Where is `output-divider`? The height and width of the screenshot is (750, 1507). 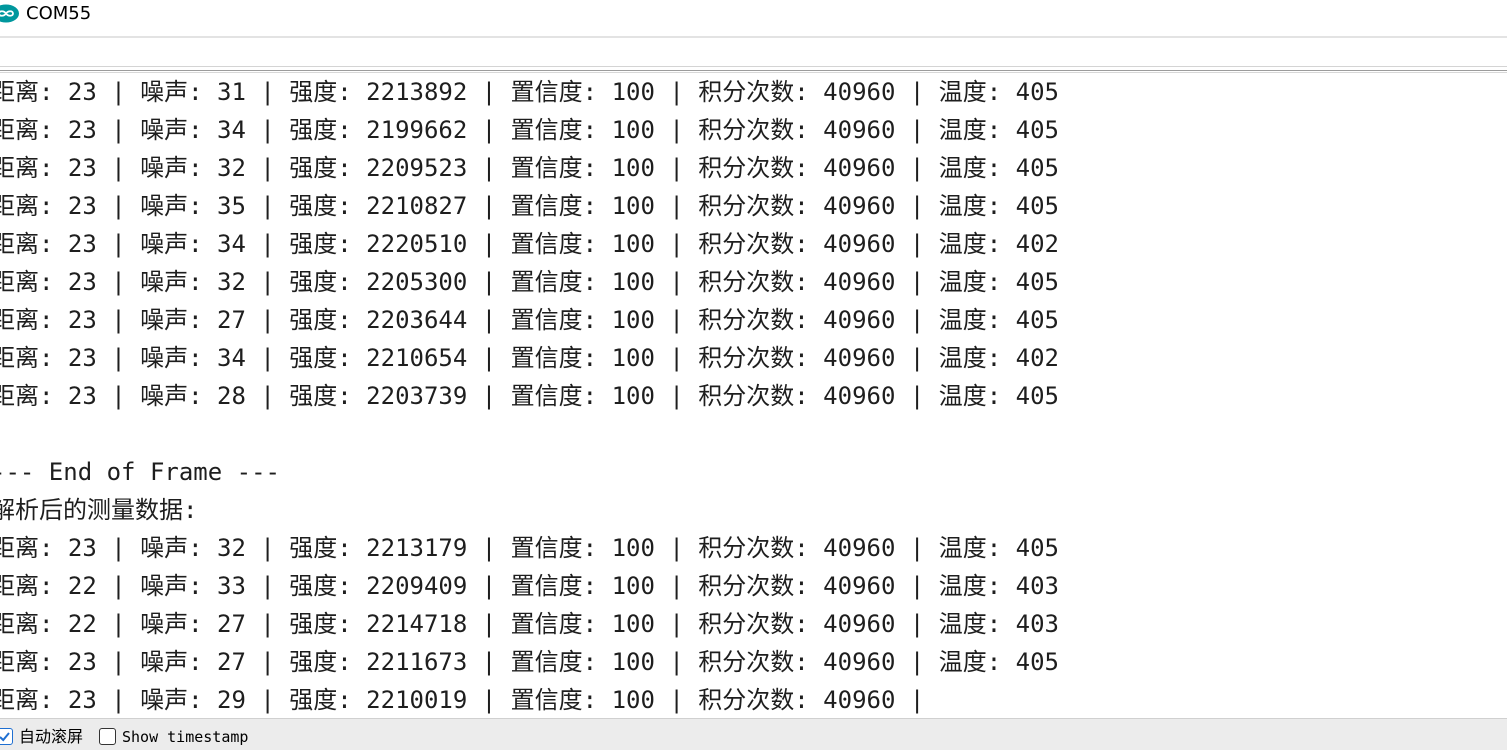
output-divider is located at coordinates (753, 71).